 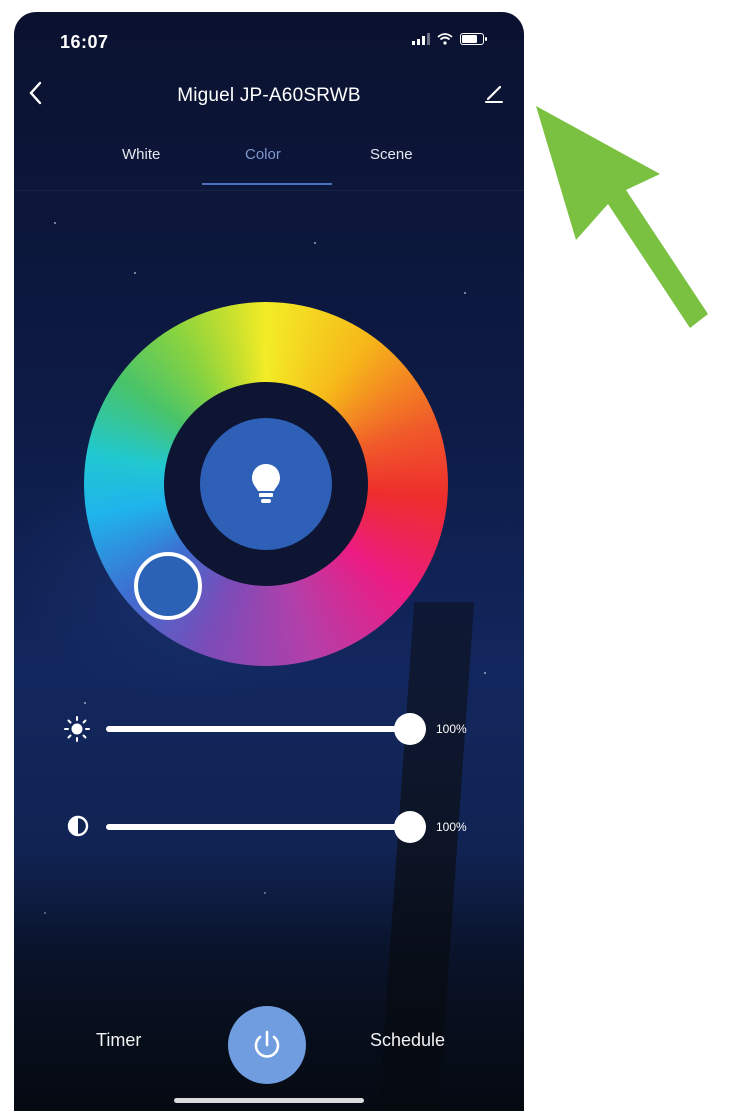 I want to click on tab-scene: Scene, so click(x=391, y=154).